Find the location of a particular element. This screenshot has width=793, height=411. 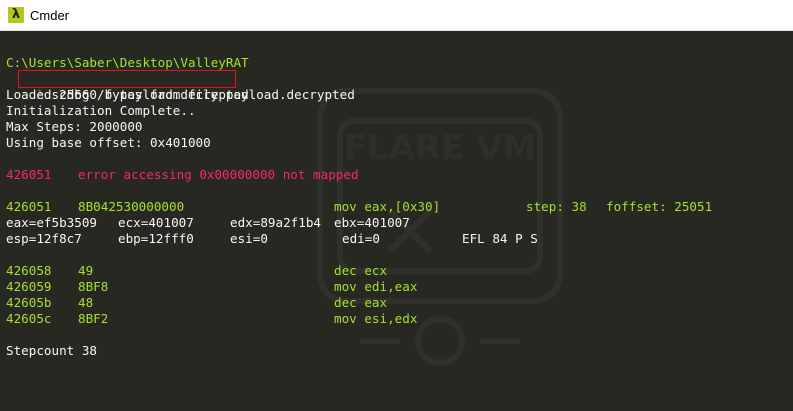

output-line: Initialization Complete.. is located at coordinates (101, 110).